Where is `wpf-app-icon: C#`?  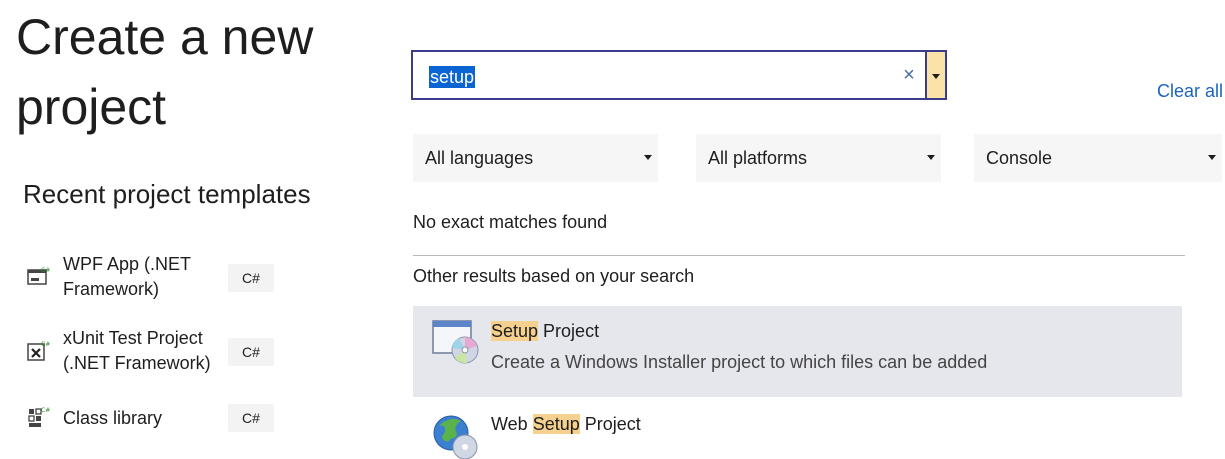 wpf-app-icon: C# is located at coordinates (38, 276).